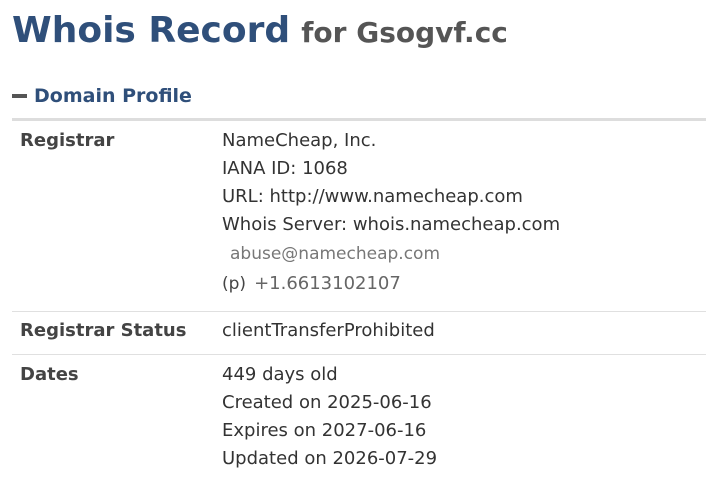  What do you see at coordinates (49, 374) in the screenshot?
I see `dates-label: Dates` at bounding box center [49, 374].